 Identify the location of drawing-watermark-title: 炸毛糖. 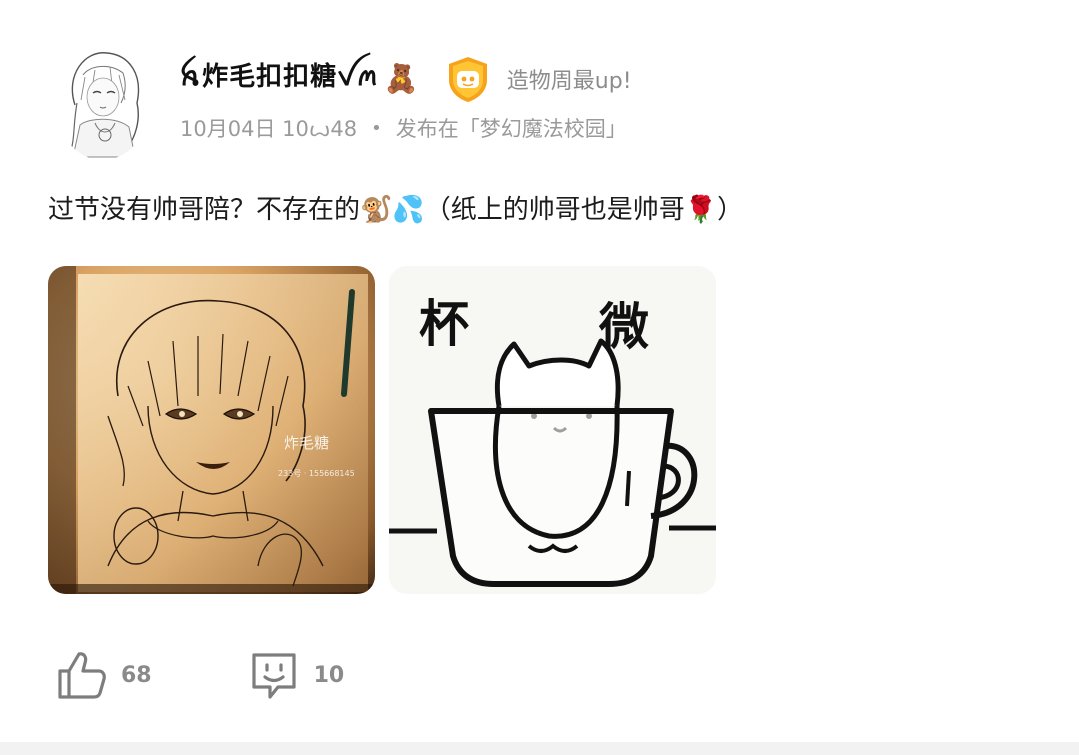
(306, 443).